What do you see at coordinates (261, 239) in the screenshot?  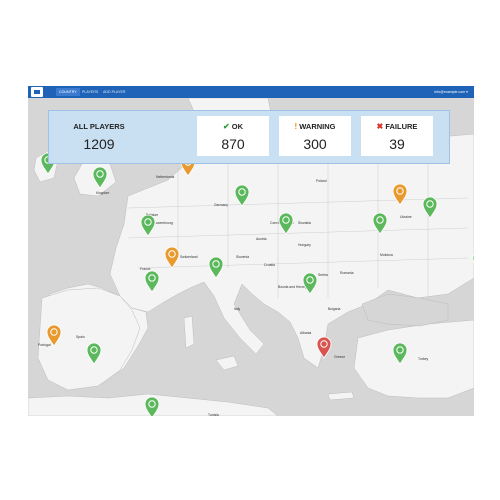 I see `map-label: Austria` at bounding box center [261, 239].